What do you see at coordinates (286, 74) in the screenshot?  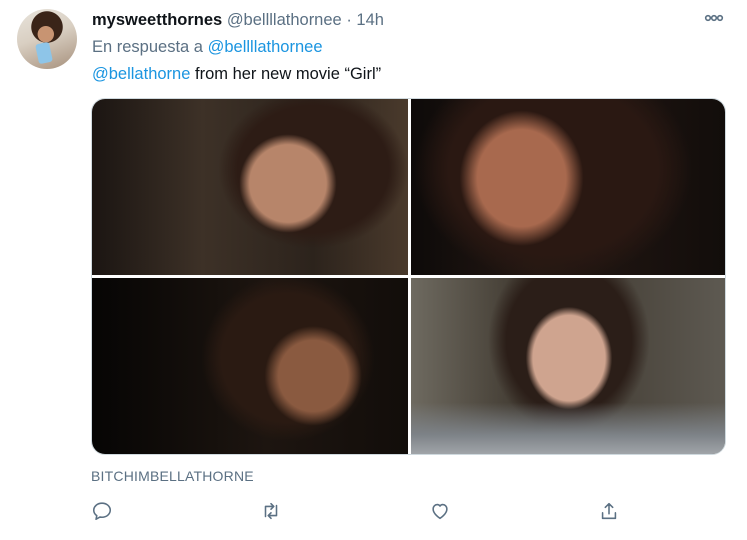 I see `tweet-body: from her new movie “Girl”` at bounding box center [286, 74].